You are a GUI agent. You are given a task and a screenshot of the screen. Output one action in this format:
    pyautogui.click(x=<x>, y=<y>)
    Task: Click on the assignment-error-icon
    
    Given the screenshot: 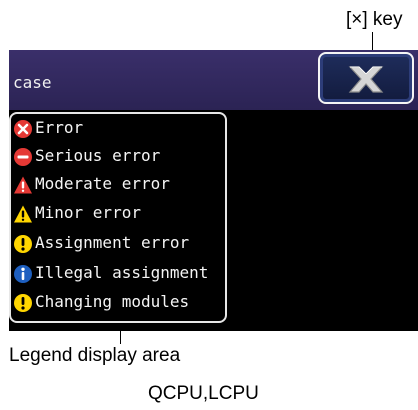 What is the action you would take?
    pyautogui.click(x=23, y=244)
    